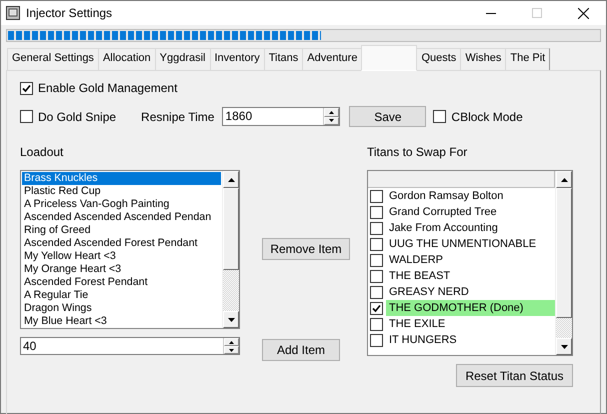  What do you see at coordinates (121, 191) in the screenshot?
I see `list-item: Plastic Red Cup` at bounding box center [121, 191].